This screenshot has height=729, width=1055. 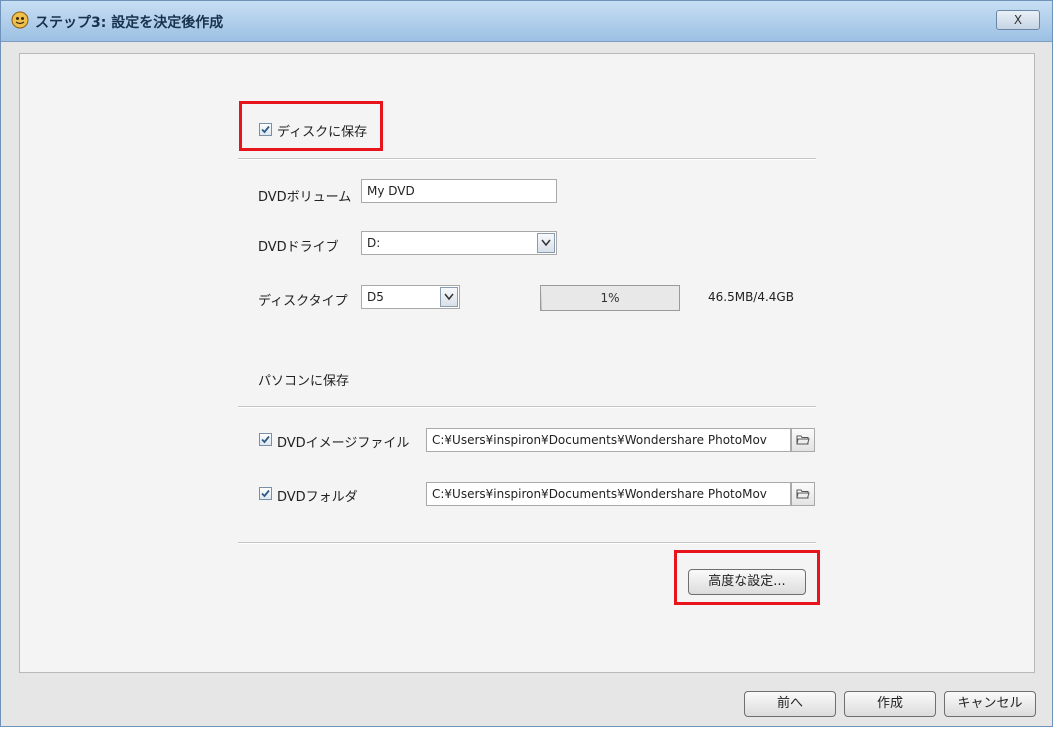 I want to click on disc-type-select: D5, so click(x=410, y=297).